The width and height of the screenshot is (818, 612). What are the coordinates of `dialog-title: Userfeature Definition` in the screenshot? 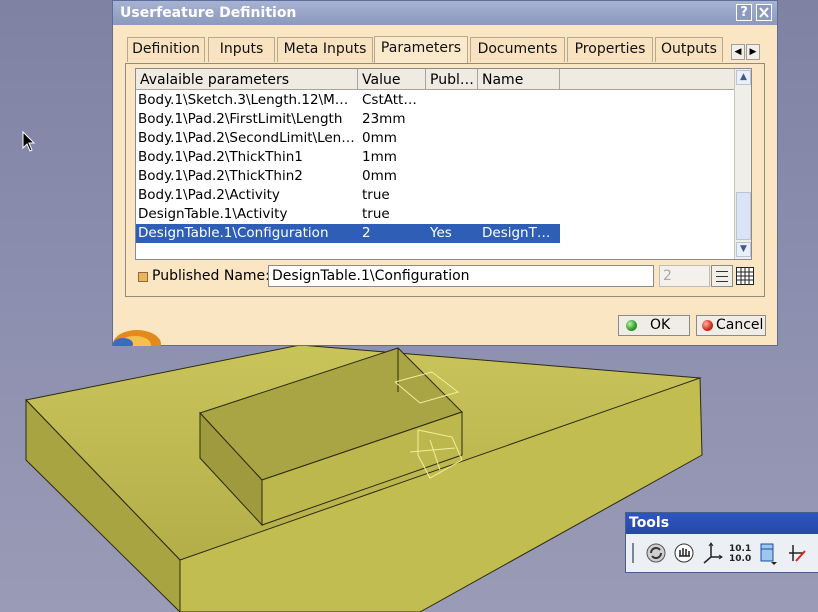 It's located at (208, 13).